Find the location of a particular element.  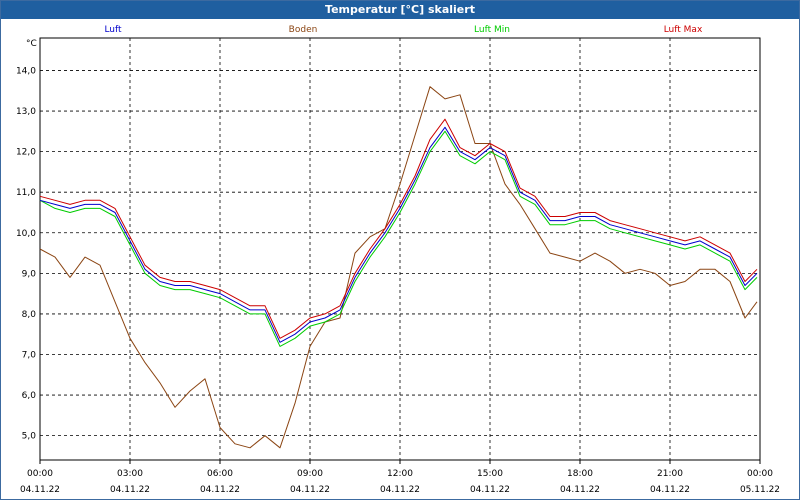

y-tick-label: 6,0 is located at coordinates (29, 396).